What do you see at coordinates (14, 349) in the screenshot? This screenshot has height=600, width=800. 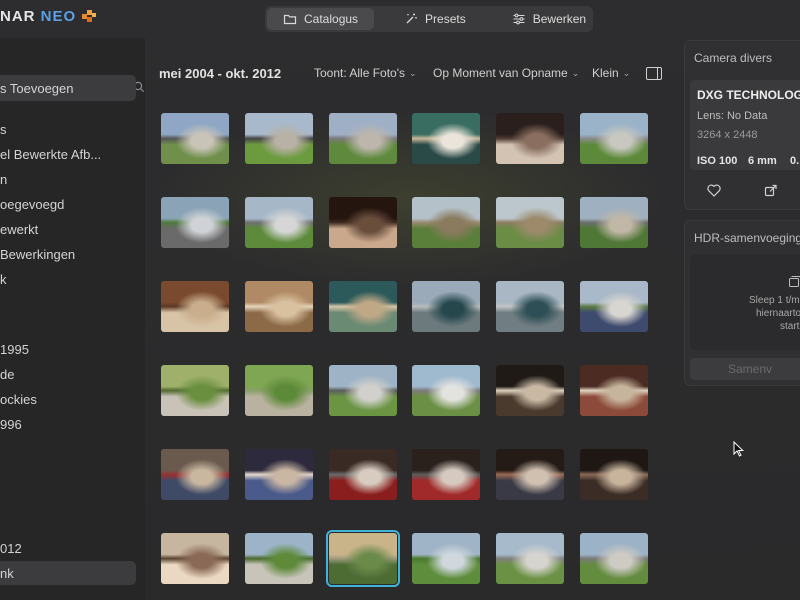 I see `sidebar-item-label: 1995` at bounding box center [14, 349].